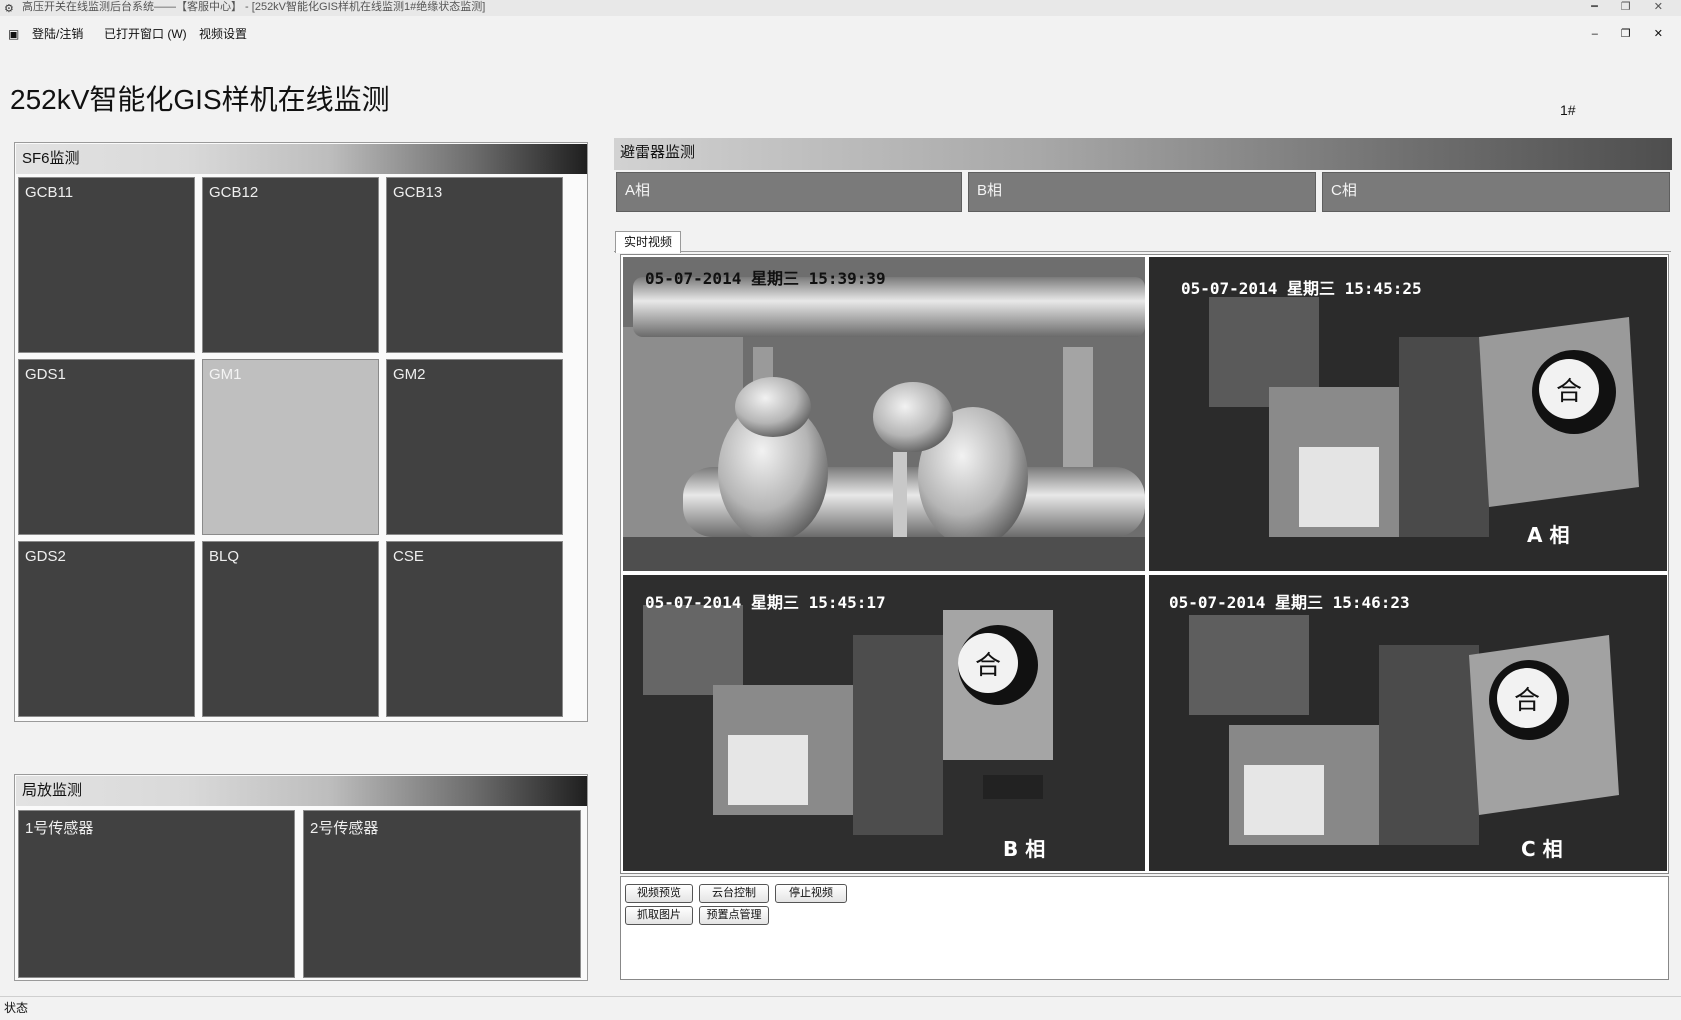 This screenshot has height=1020, width=1681. What do you see at coordinates (840, 1008) in the screenshot?
I see `status-bar: 状态` at bounding box center [840, 1008].